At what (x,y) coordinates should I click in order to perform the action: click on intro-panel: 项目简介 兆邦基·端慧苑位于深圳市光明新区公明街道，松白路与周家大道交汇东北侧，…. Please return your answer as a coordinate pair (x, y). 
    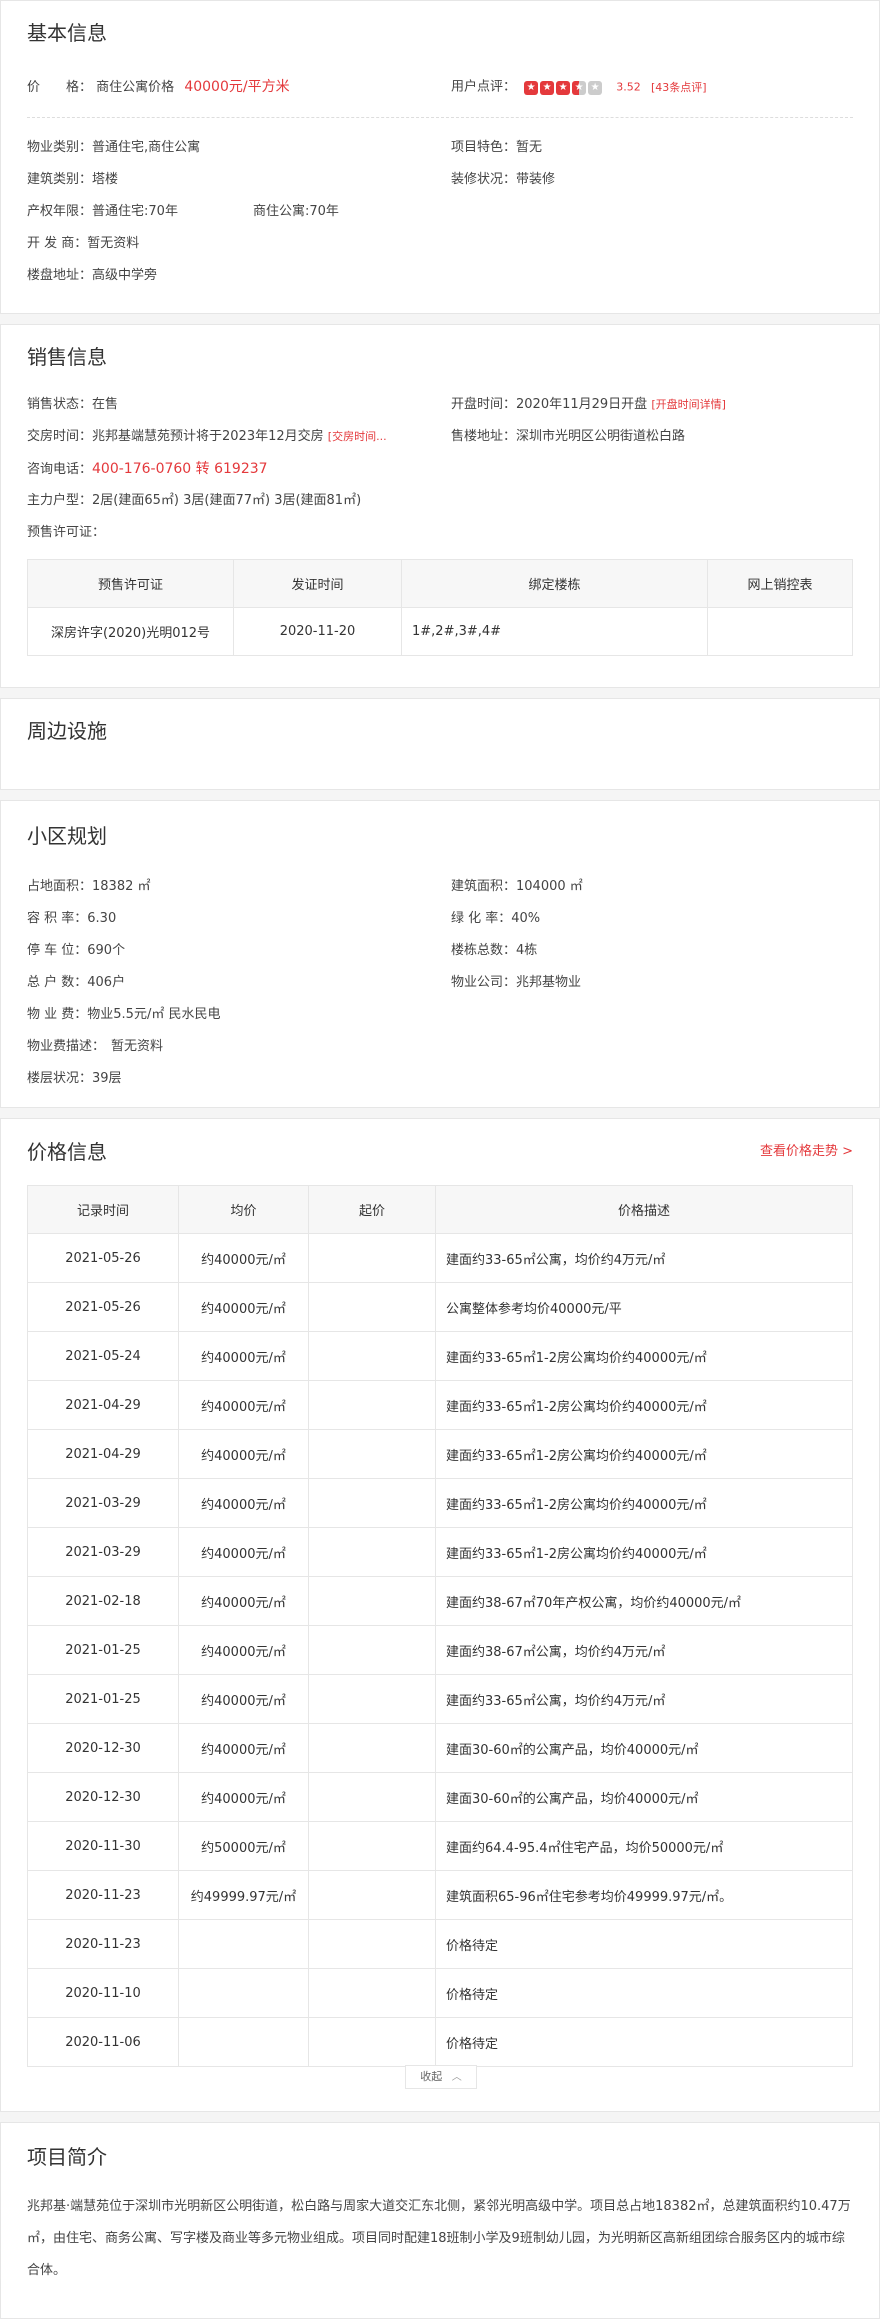
    Looking at the image, I should click on (440, 2220).